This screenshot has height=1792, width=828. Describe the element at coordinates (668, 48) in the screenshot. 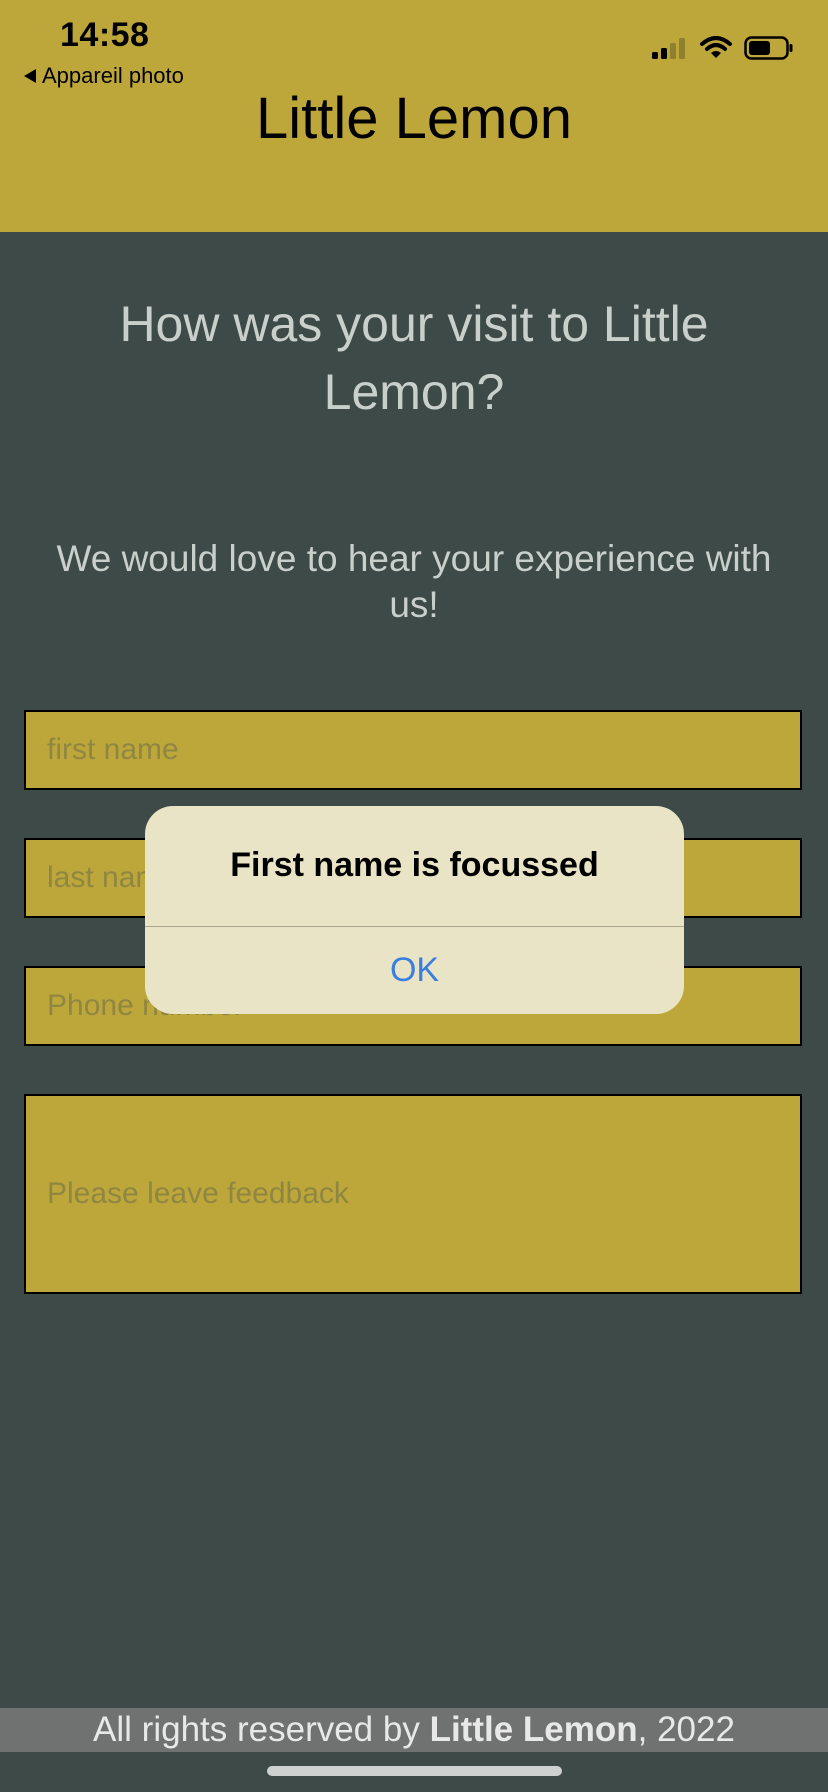

I see `cellular-signal-icon` at that location.